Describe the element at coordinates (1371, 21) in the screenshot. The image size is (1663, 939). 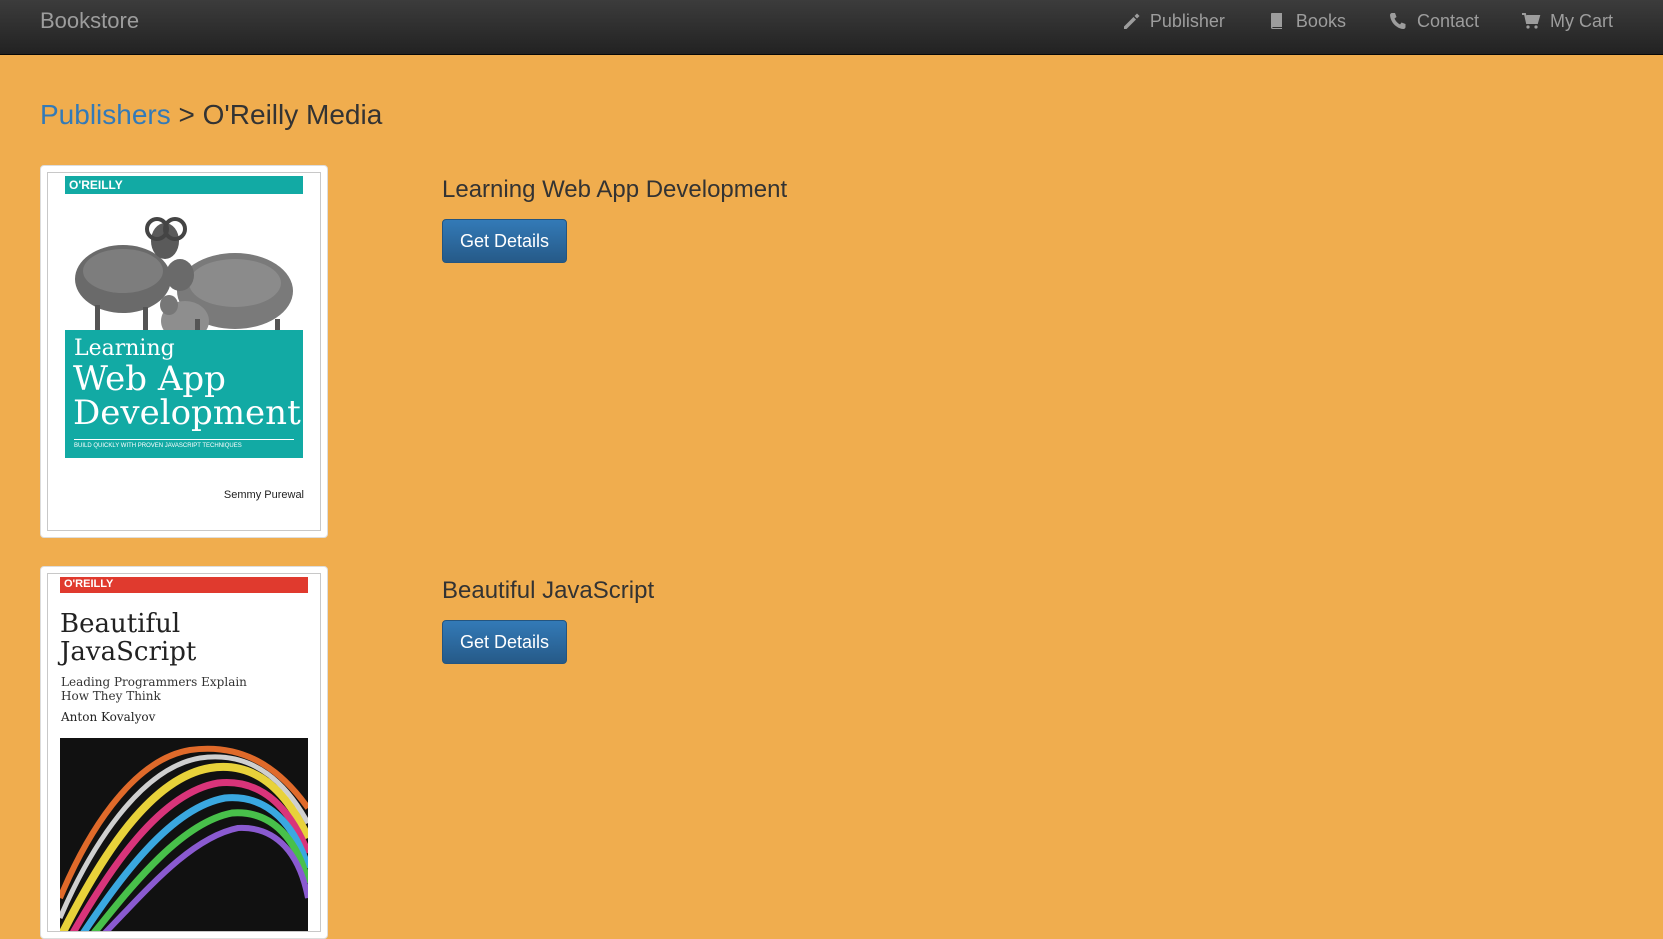
I see `nav-menu: Publisher Books Contact My Cart` at that location.